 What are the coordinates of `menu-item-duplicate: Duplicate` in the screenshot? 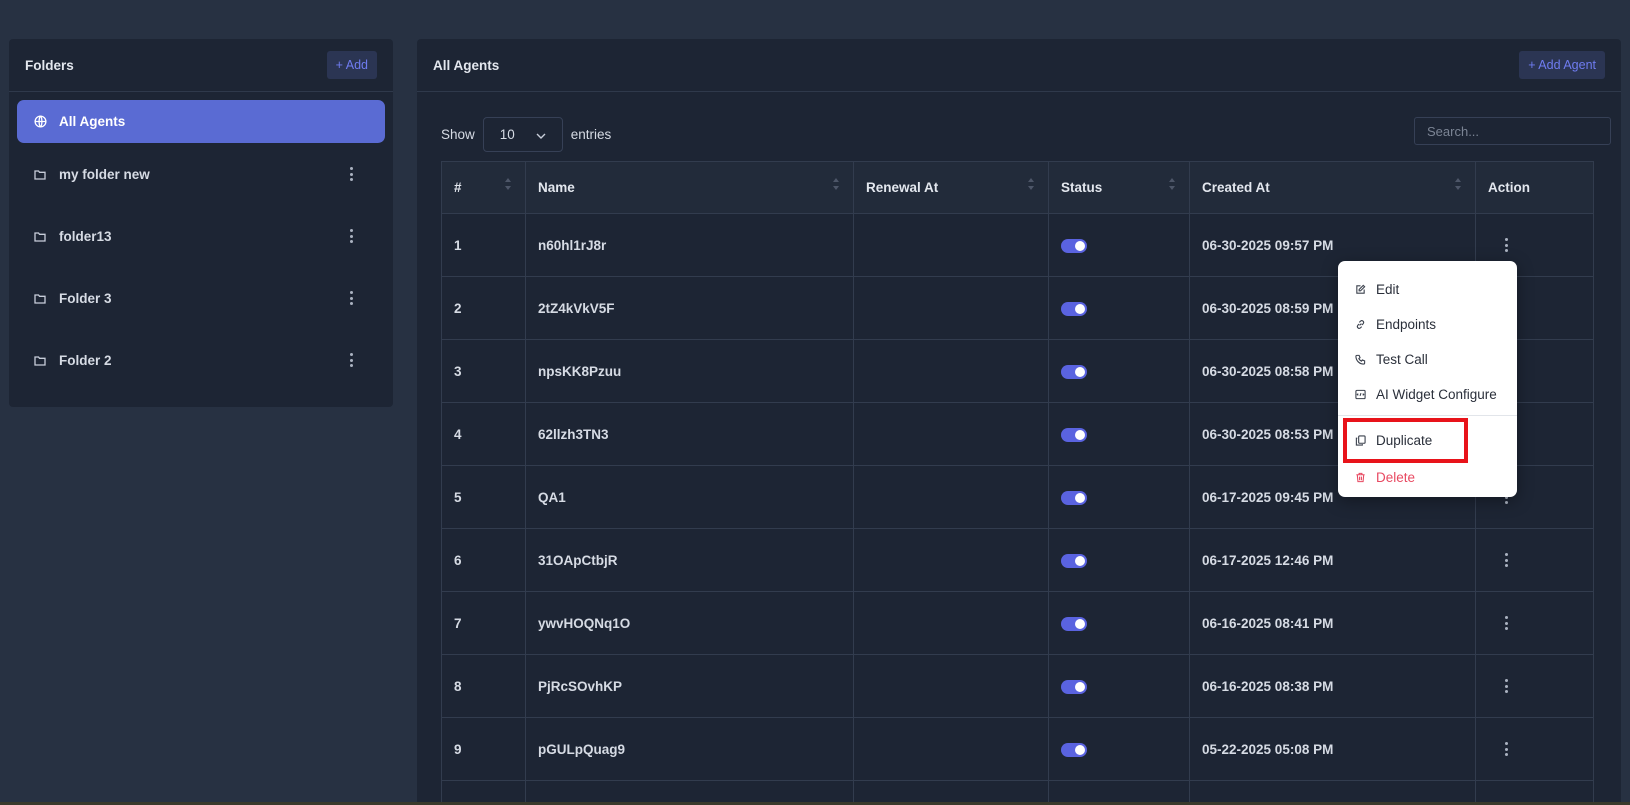 It's located at (1405, 440).